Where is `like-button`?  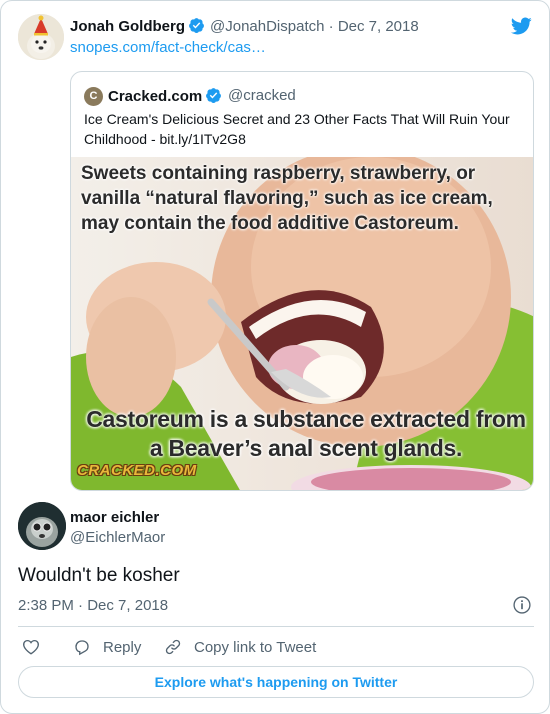
like-button is located at coordinates (37, 647).